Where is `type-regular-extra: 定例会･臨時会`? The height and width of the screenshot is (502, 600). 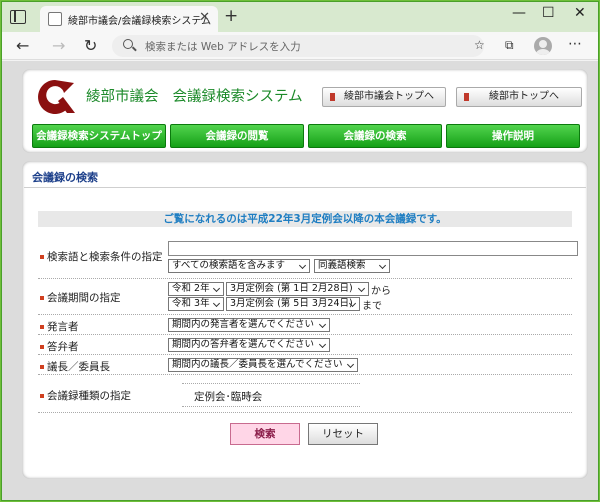 type-regular-extra: 定例会･臨時会 is located at coordinates (228, 396).